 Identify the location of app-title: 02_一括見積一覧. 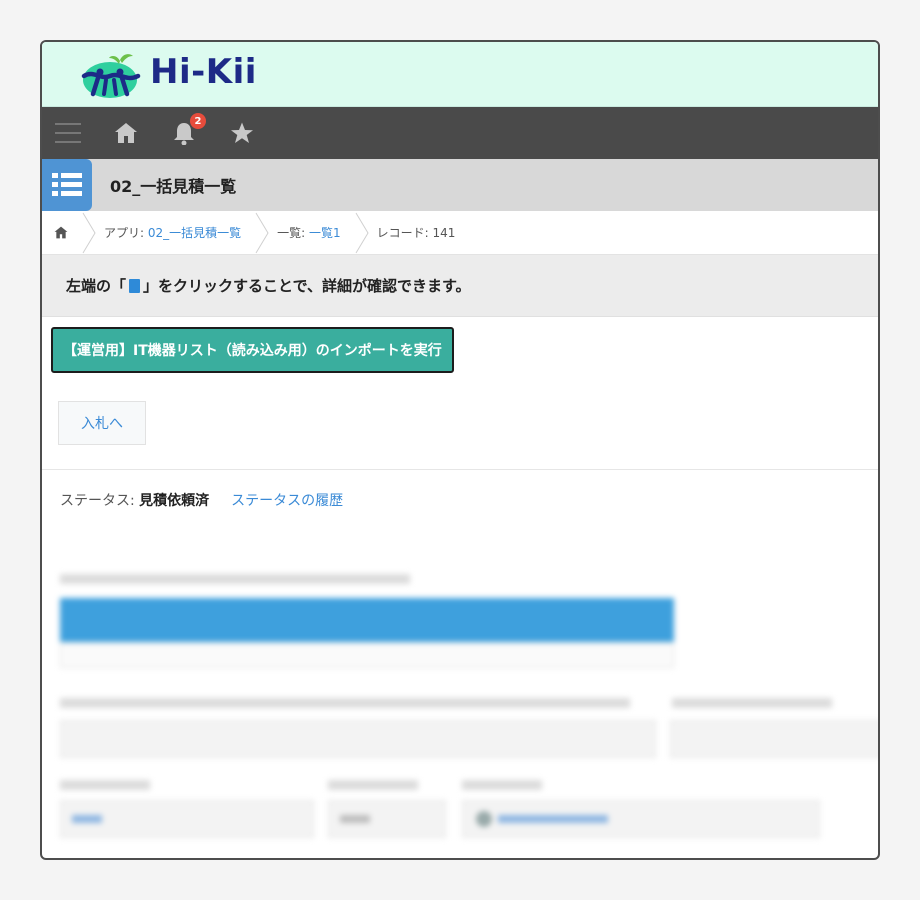
(173, 186).